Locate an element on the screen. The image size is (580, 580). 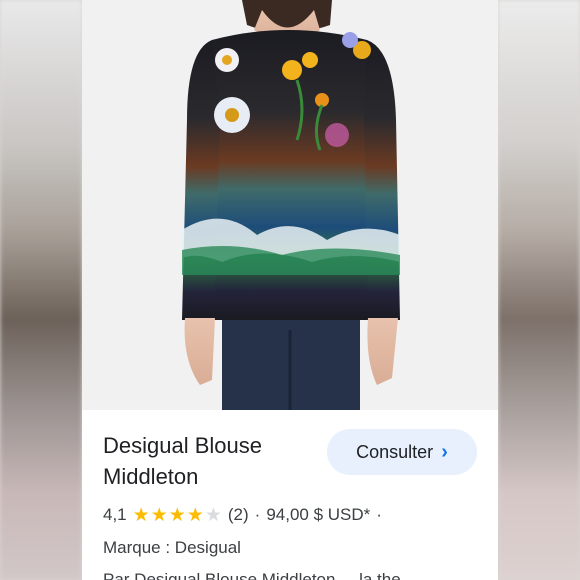
blurred-background-right is located at coordinates (539, 290).